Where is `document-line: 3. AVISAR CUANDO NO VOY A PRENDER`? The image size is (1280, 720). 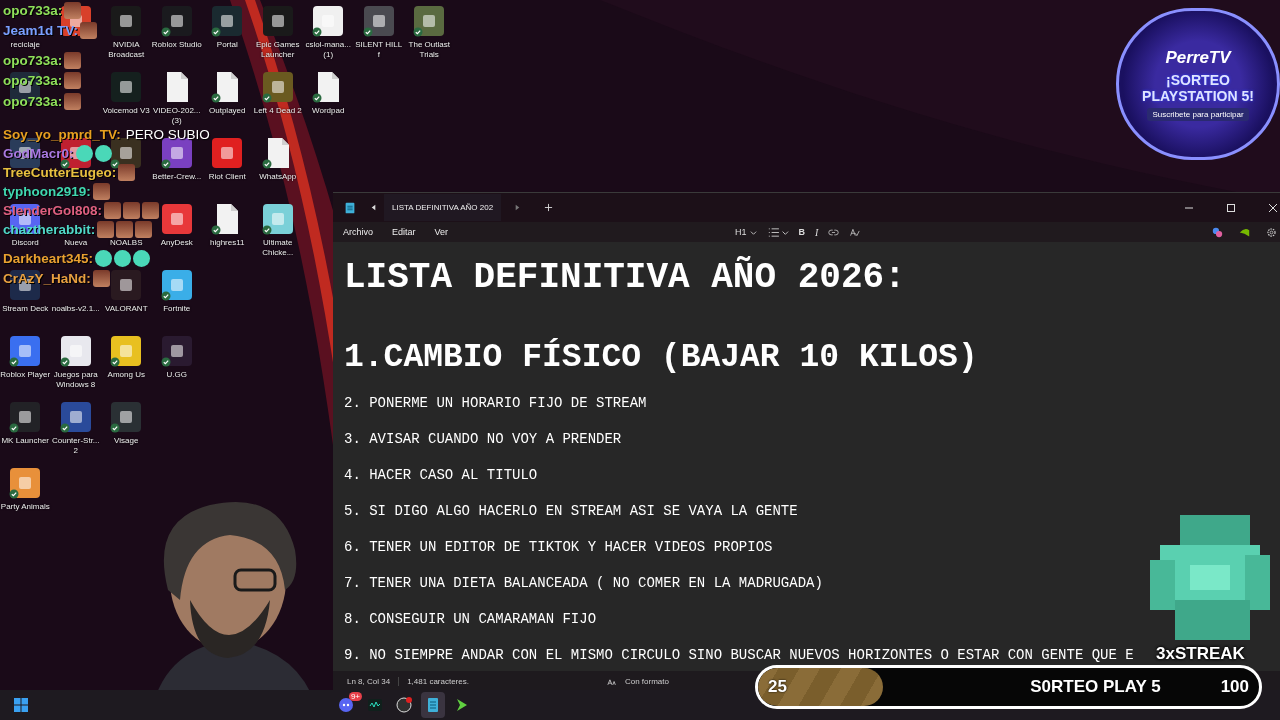 document-line: 3. AVISAR CUANDO NO VOY A PRENDER is located at coordinates (483, 439).